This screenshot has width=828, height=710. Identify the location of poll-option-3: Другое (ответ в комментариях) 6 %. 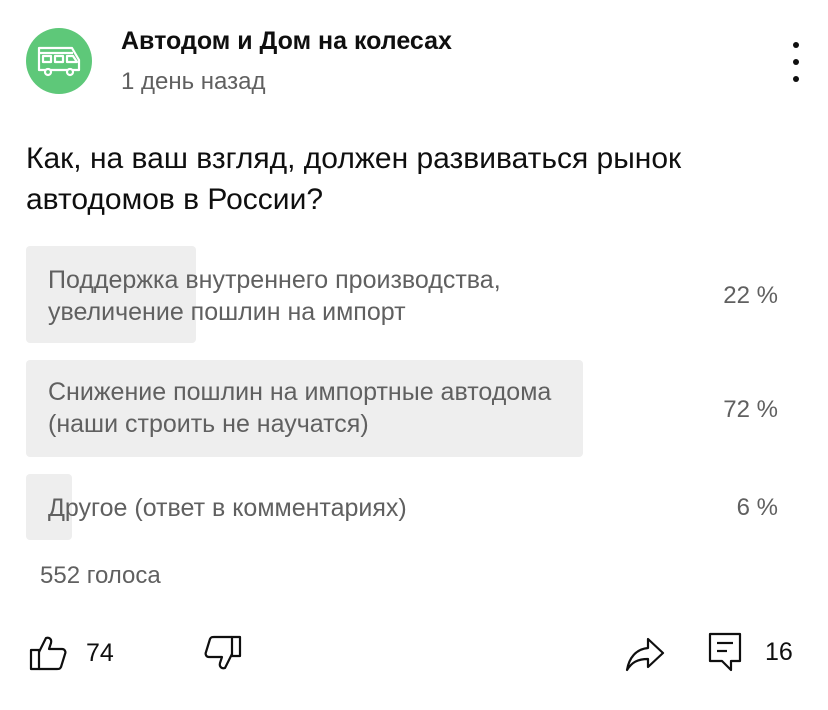
(413, 507).